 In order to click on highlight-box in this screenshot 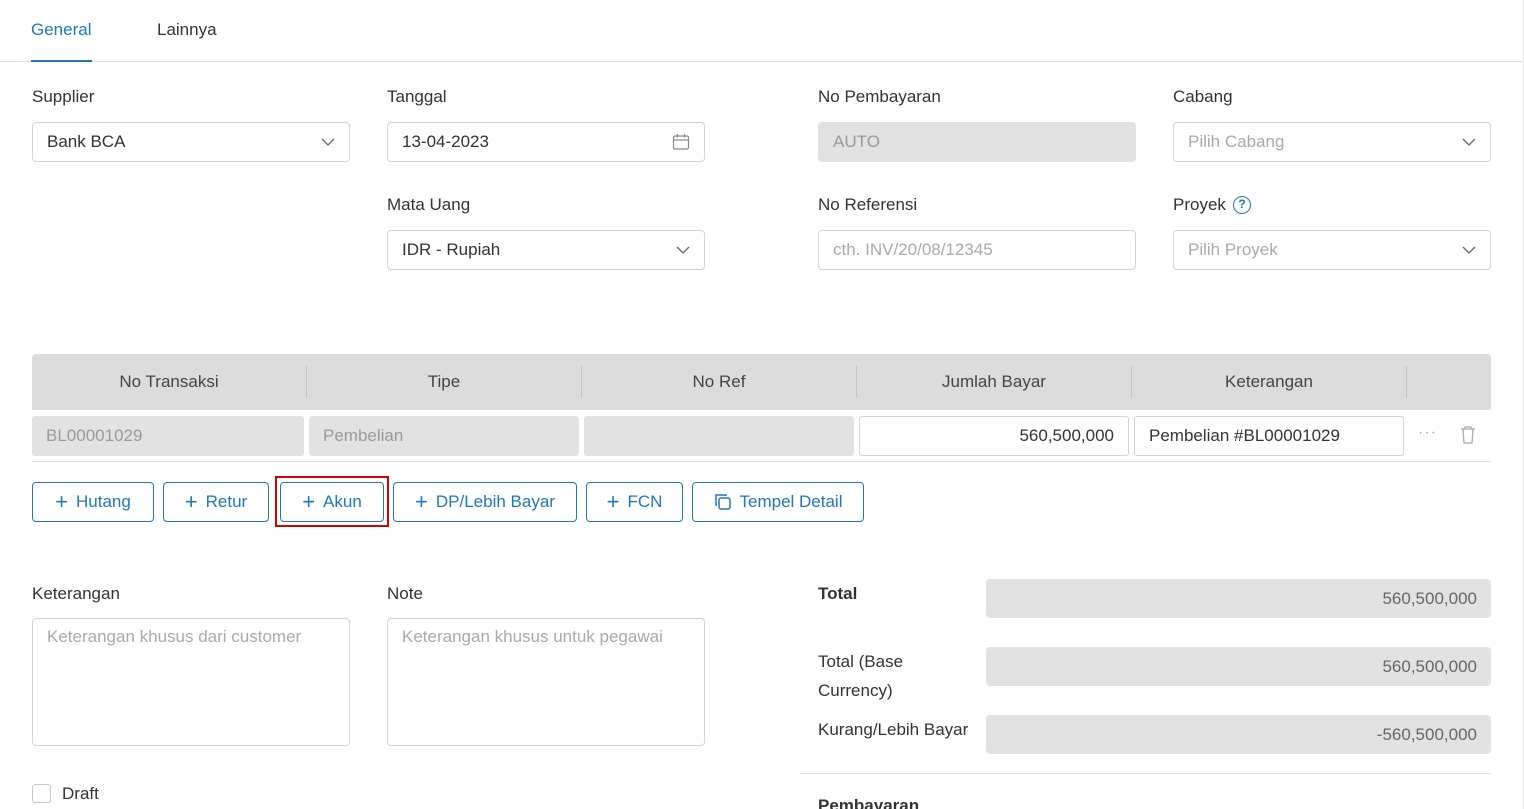, I will do `click(332, 501)`.